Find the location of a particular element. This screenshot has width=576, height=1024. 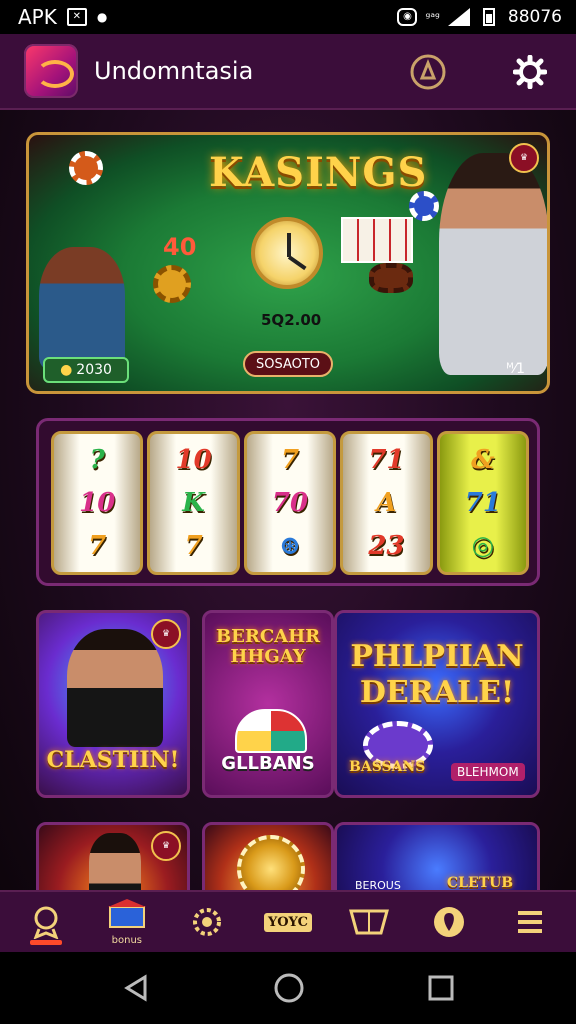

nav-menu is located at coordinates (530, 922).